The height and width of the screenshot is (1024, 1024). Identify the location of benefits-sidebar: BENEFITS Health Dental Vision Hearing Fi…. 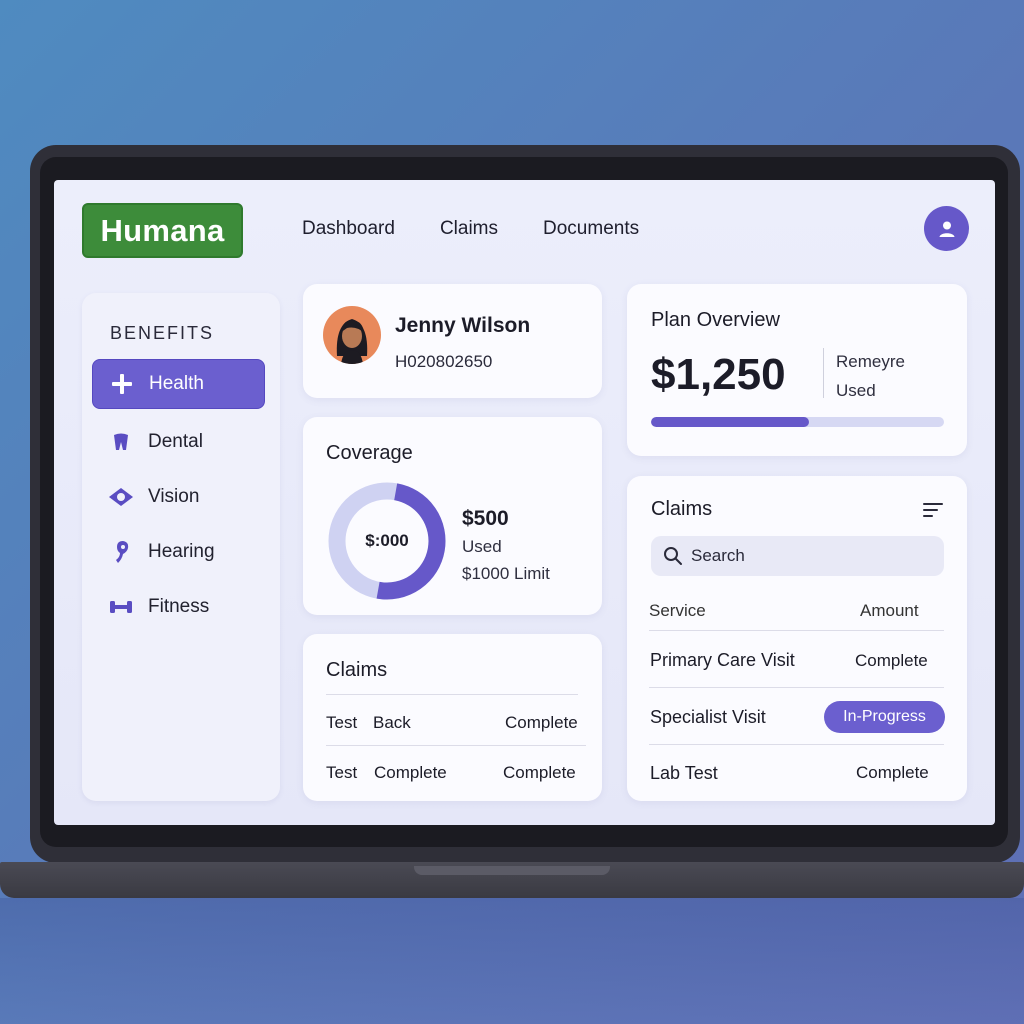
(181, 547).